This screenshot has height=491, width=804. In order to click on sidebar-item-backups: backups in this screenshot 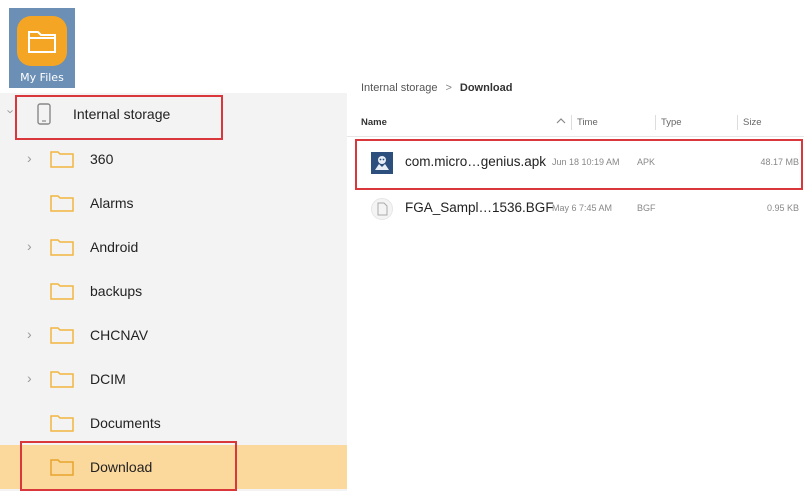, I will do `click(173, 291)`.